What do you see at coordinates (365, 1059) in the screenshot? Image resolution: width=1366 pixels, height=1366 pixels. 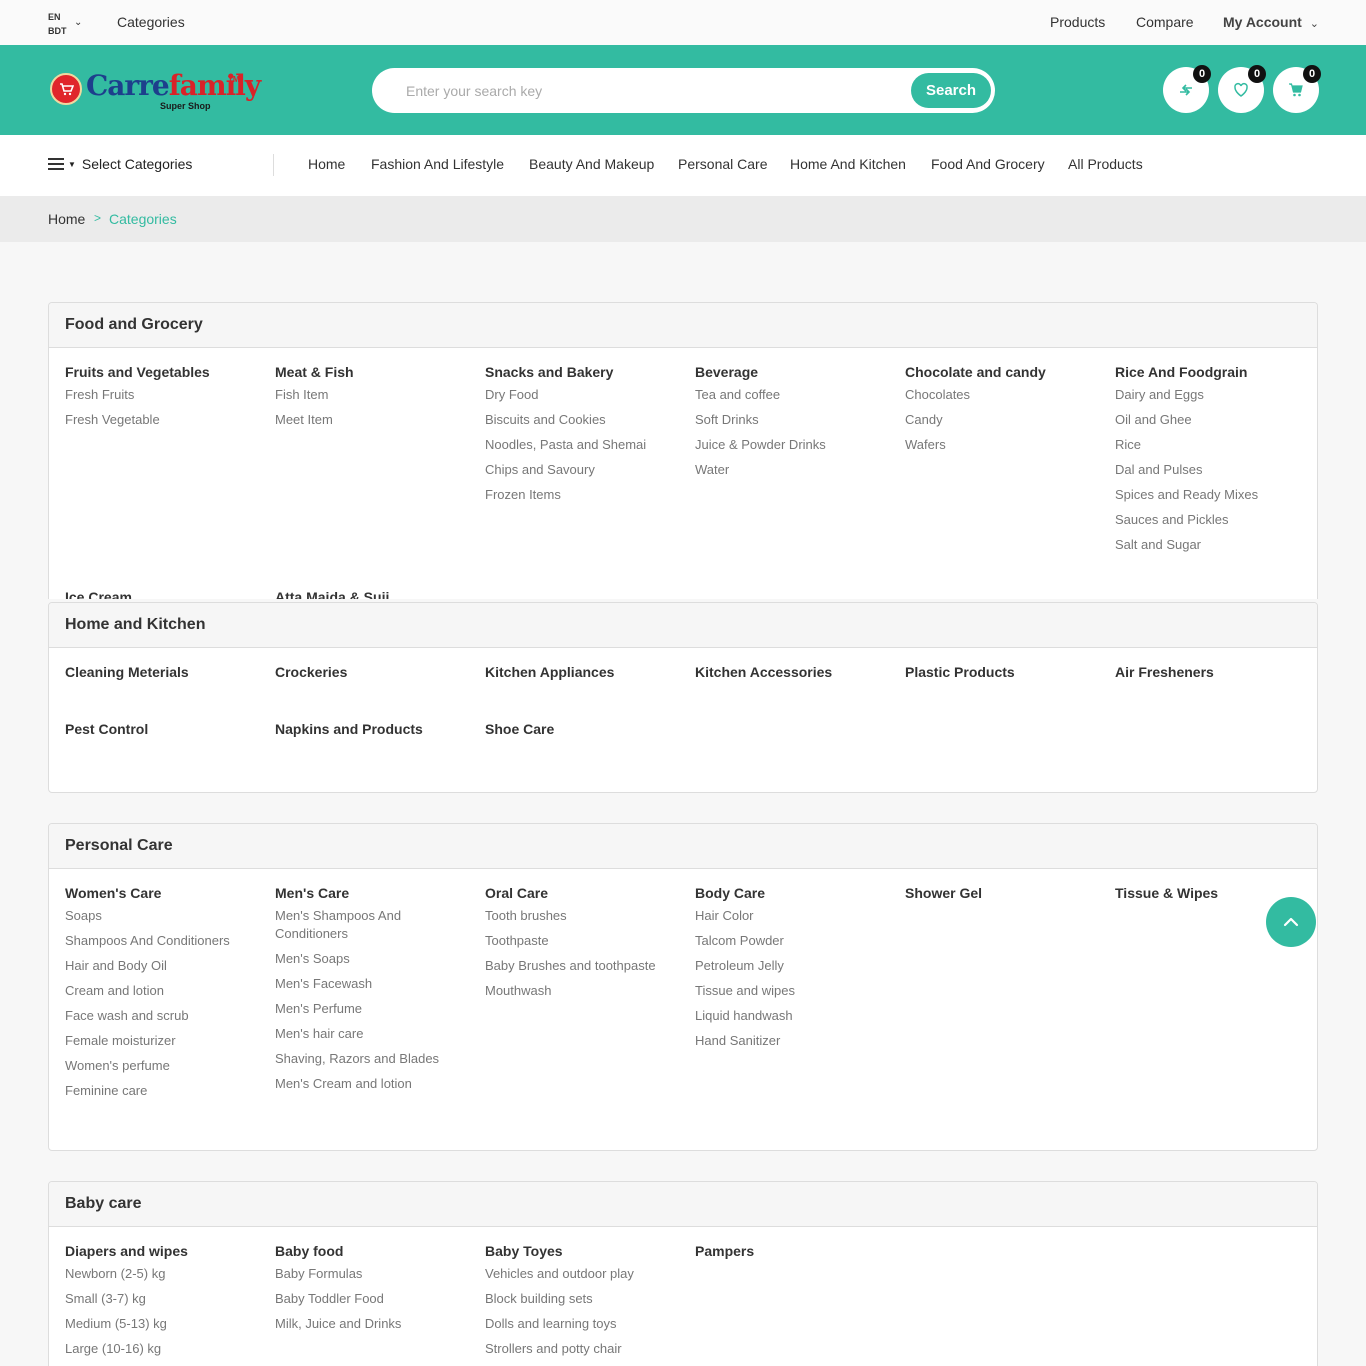 I see `subcategory-link: Shaving, Razors and Blades` at bounding box center [365, 1059].